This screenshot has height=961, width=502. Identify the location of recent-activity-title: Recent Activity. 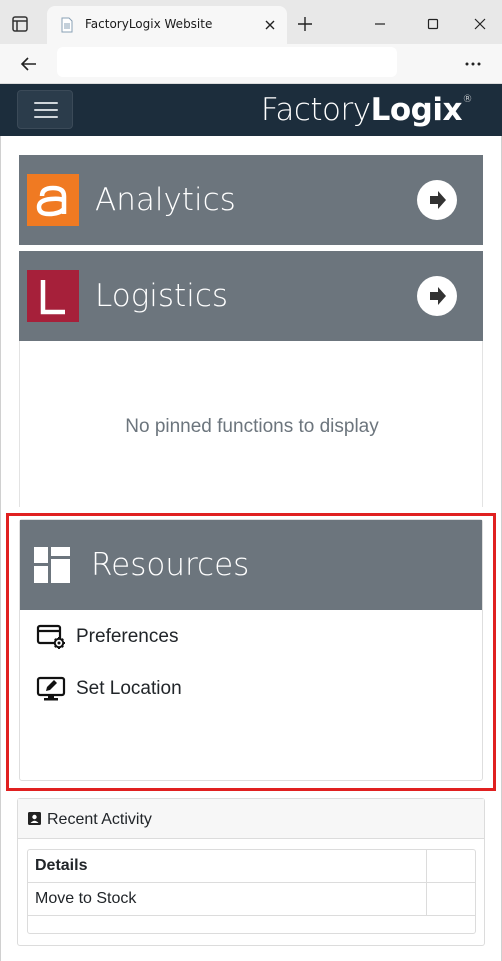
(99, 819).